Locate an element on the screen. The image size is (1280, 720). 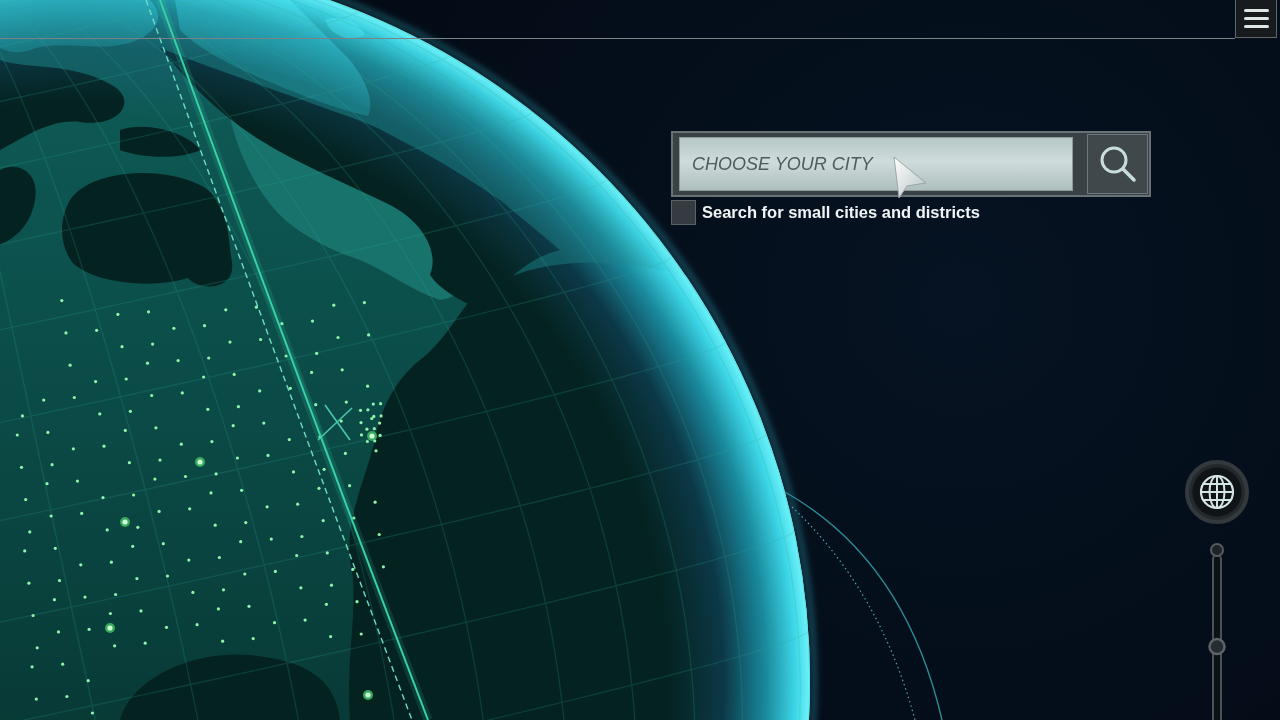
menu-button is located at coordinates (1256, 19).